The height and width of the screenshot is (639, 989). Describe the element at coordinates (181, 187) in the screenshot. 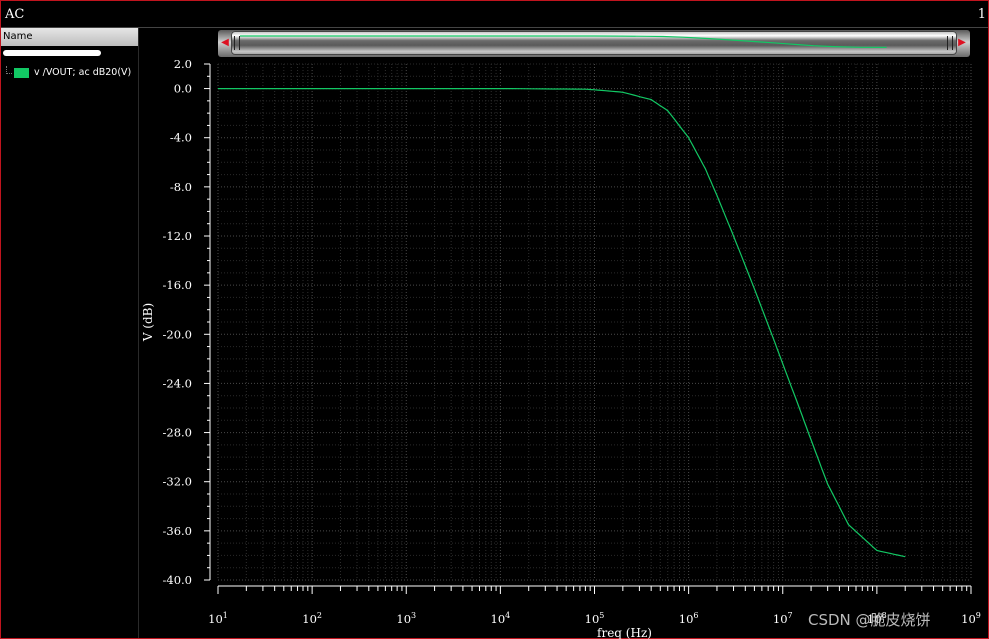

I see `y-tick-label: -8.0` at that location.